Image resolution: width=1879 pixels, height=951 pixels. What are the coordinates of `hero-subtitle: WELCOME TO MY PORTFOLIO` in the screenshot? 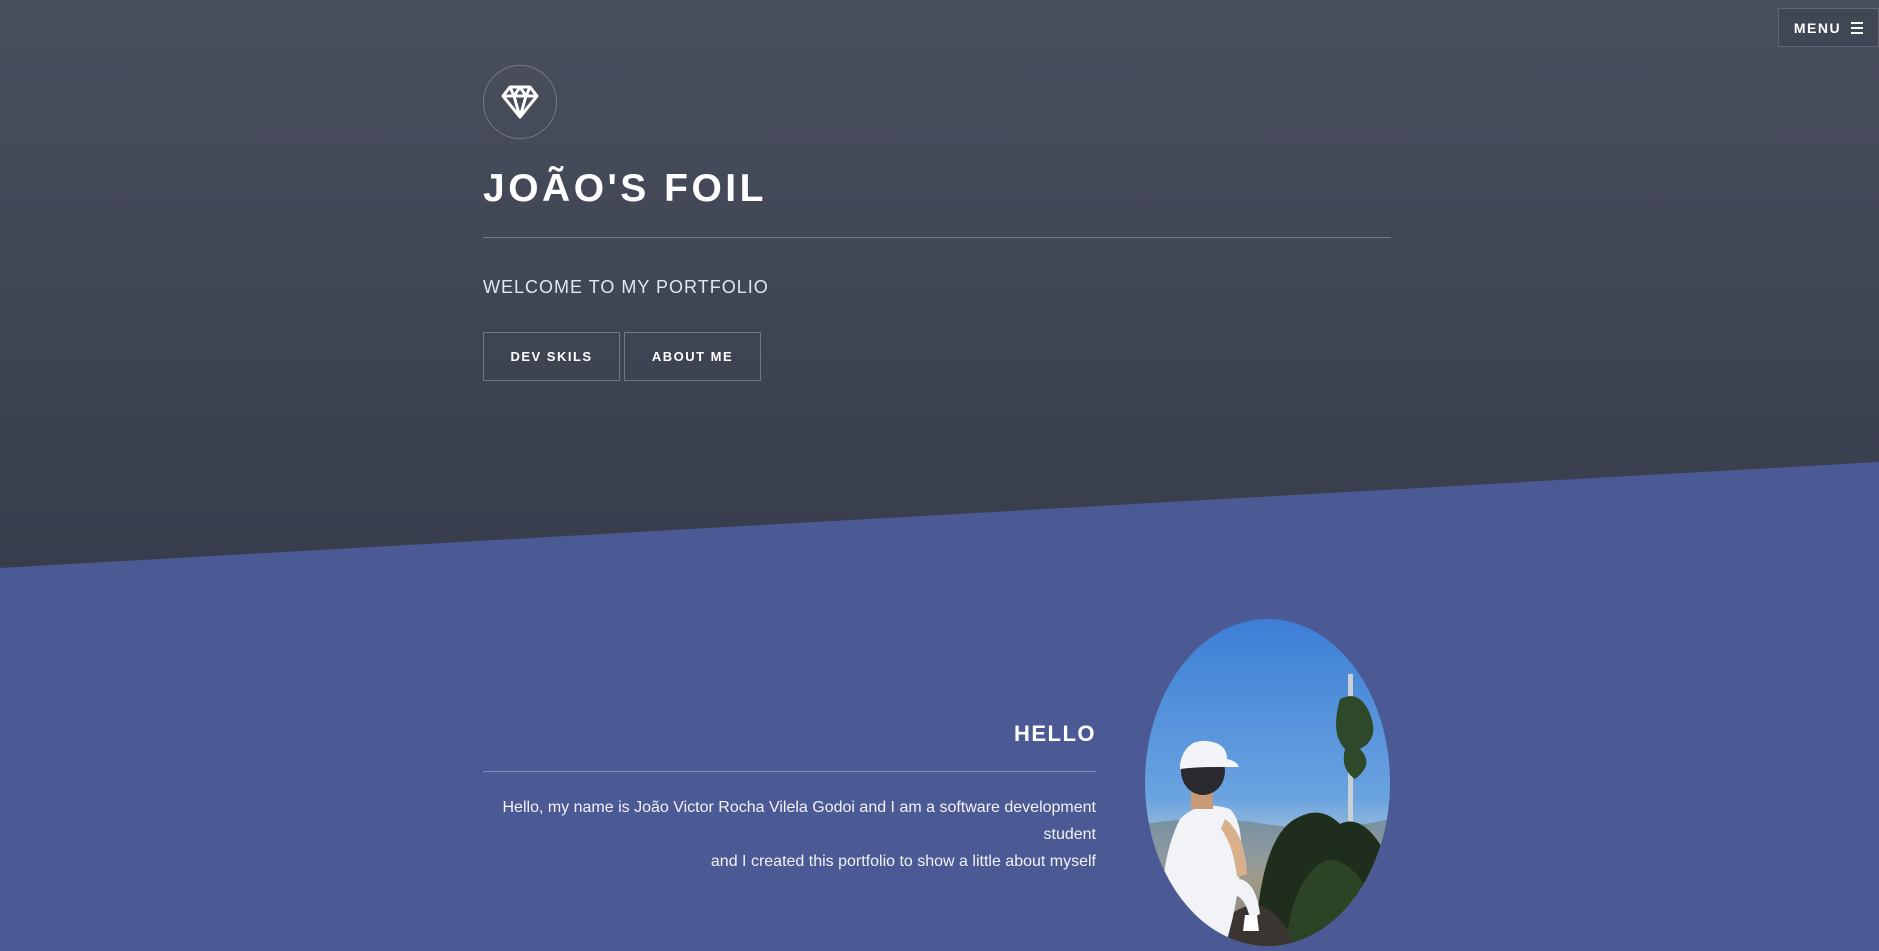 It's located at (626, 287).